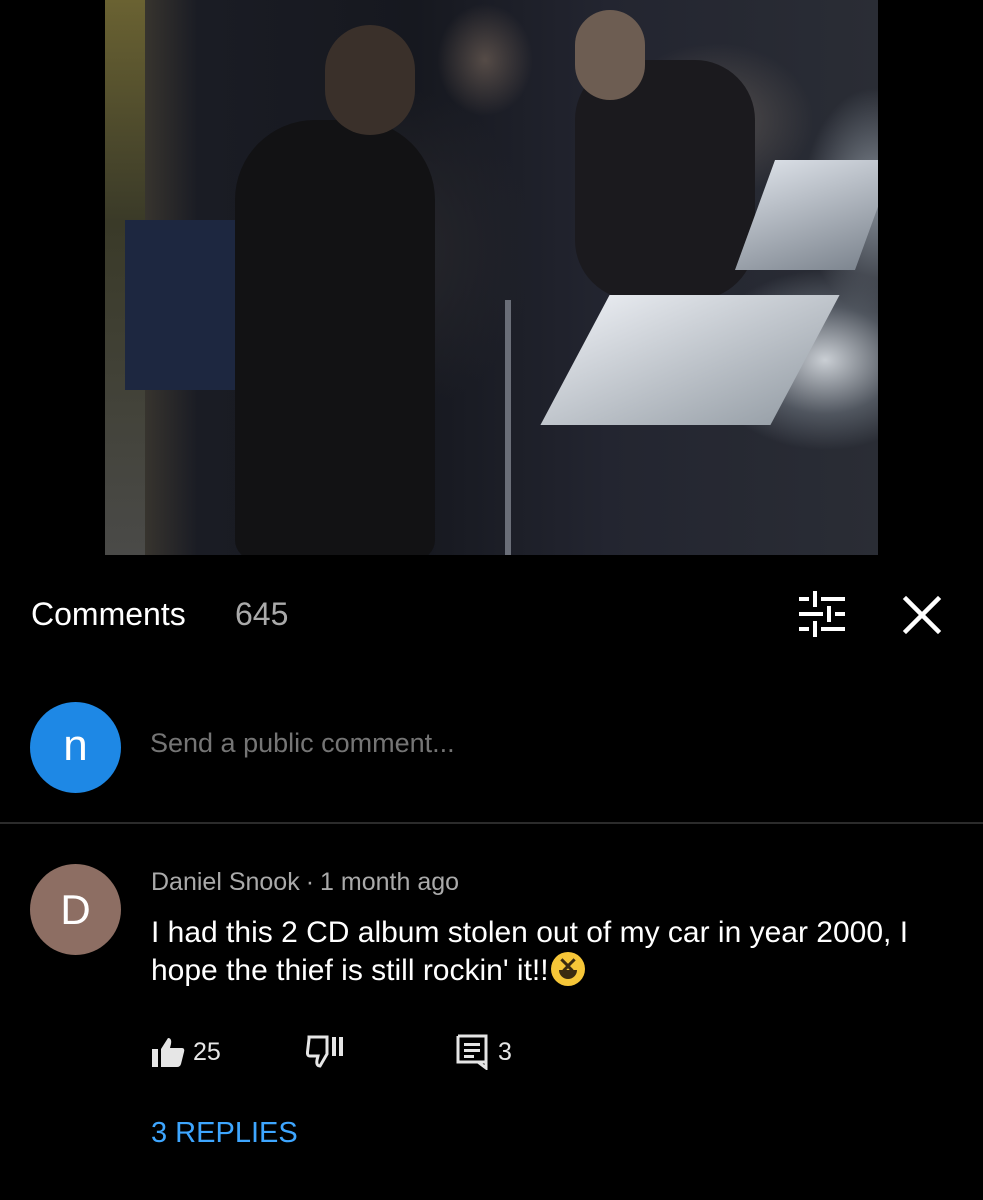  I want to click on comment-compose: n, so click(491, 750).